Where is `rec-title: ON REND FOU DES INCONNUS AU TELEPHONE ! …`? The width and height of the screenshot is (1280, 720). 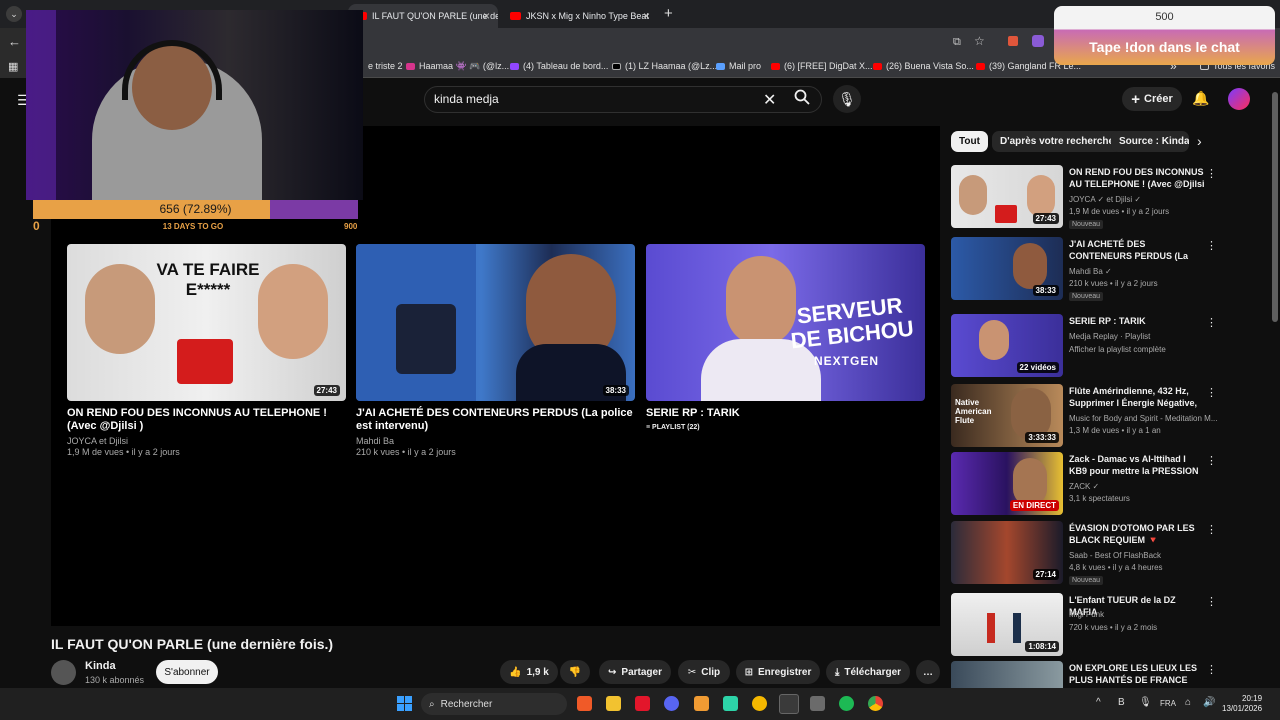 rec-title: ON REND FOU DES INCONNUS AU TELEPHONE ! … is located at coordinates (1137, 178).